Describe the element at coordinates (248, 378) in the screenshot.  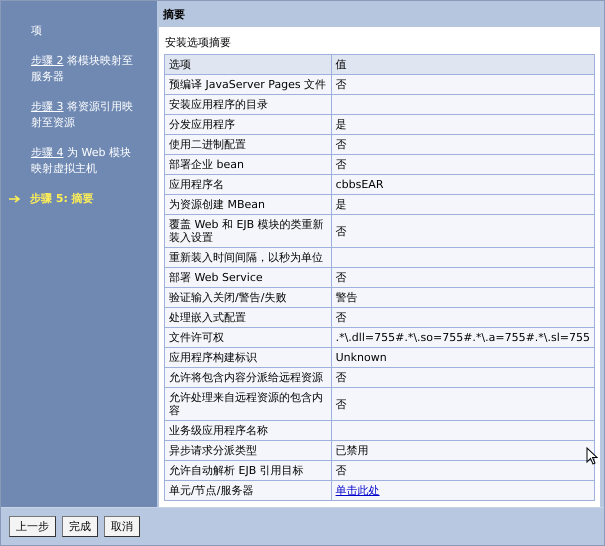
I see `table-cell: 允许将包含内容分派给远程资源` at that location.